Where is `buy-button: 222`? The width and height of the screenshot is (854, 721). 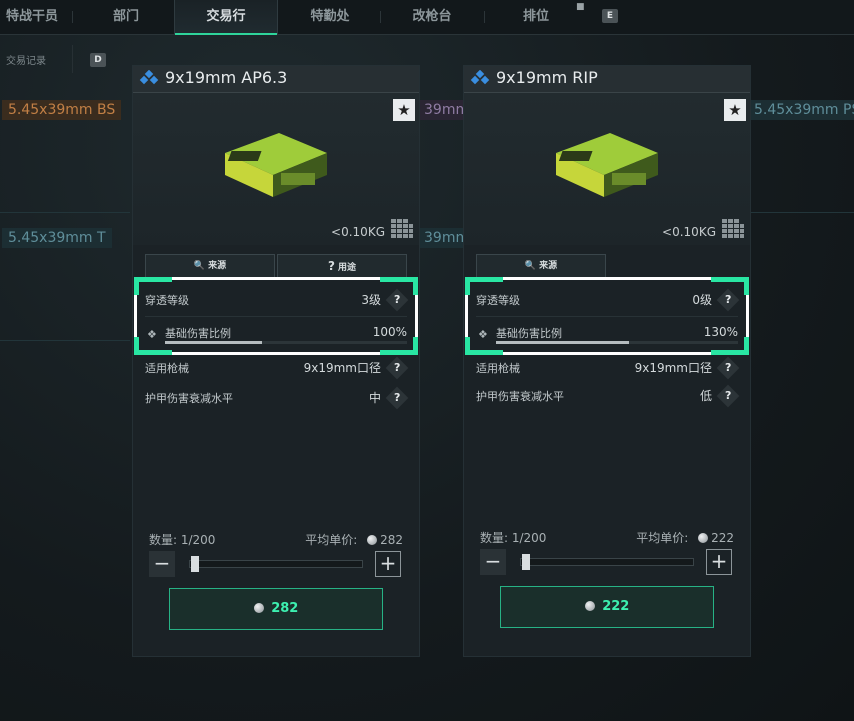 buy-button: 222 is located at coordinates (607, 607).